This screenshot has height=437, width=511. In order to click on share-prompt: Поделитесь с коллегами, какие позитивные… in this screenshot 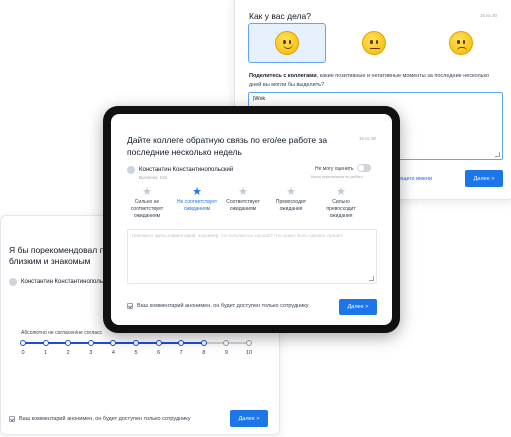, I will do `click(375, 80)`.